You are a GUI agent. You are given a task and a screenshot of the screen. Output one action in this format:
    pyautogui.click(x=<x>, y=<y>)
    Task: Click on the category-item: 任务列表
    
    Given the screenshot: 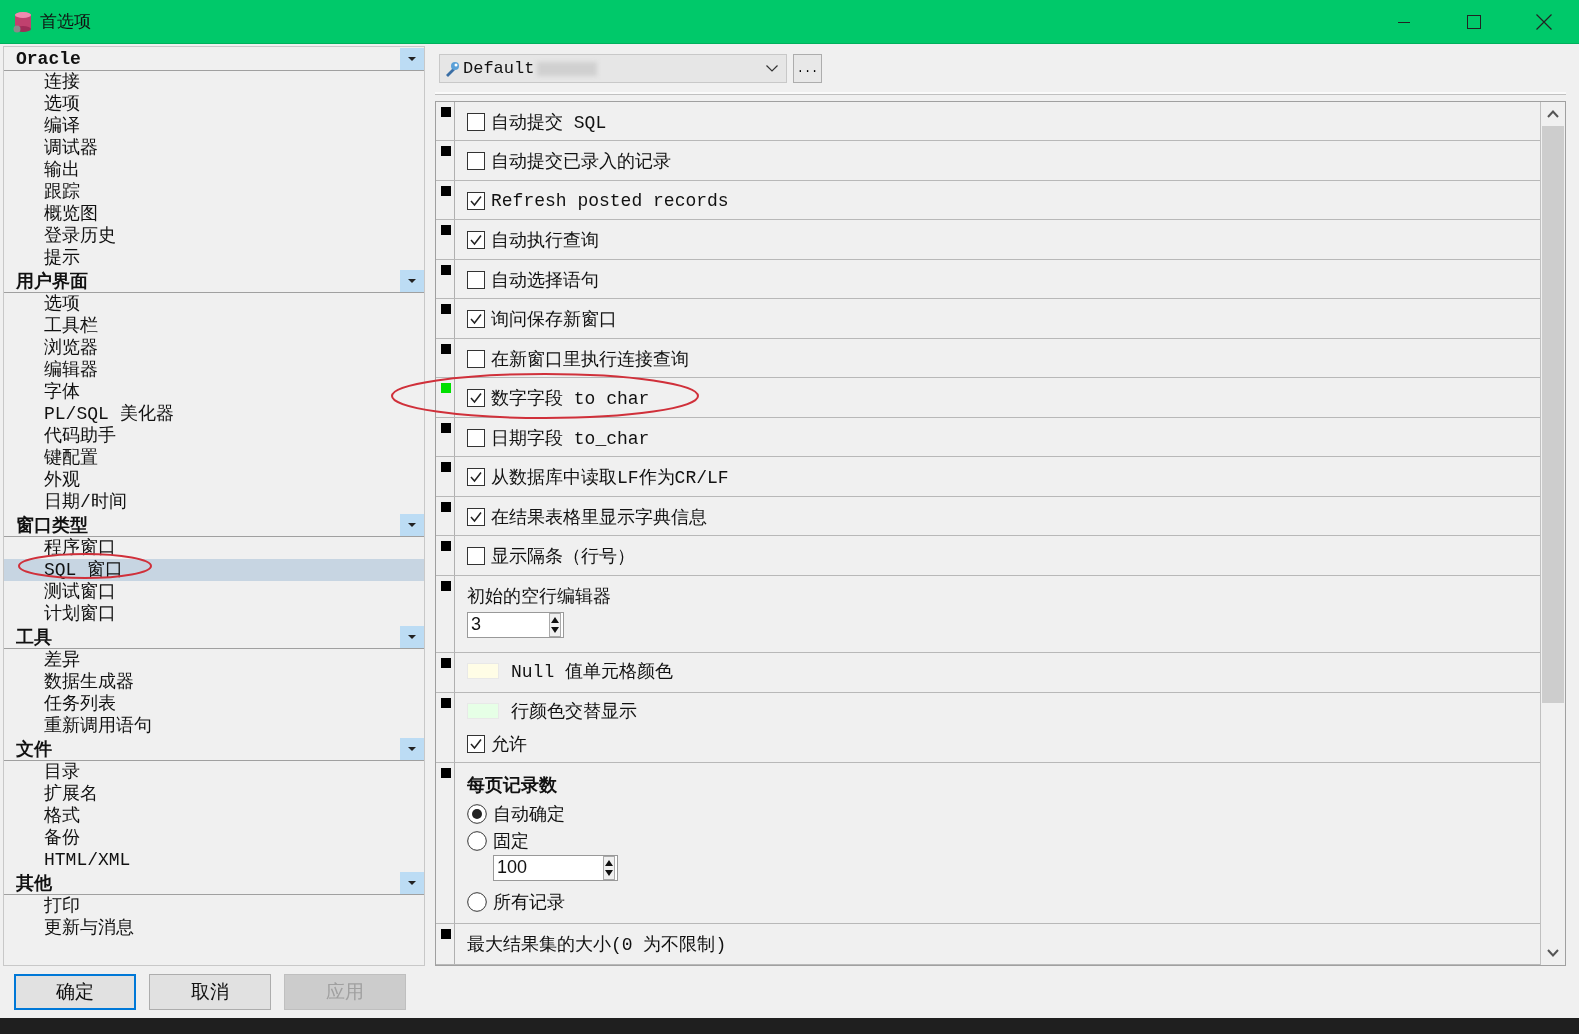 What is the action you would take?
    pyautogui.click(x=214, y=704)
    